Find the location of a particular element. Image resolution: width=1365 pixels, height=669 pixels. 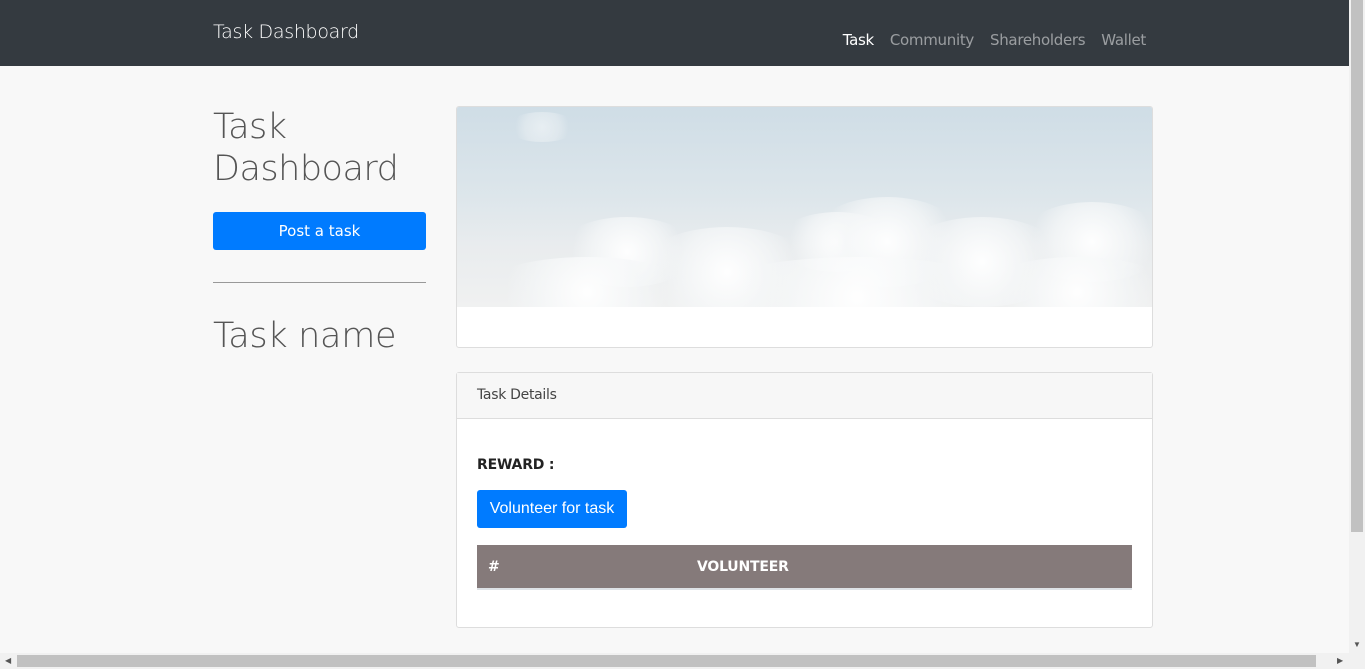

volunteer-button: Volunteer for task is located at coordinates (552, 509).